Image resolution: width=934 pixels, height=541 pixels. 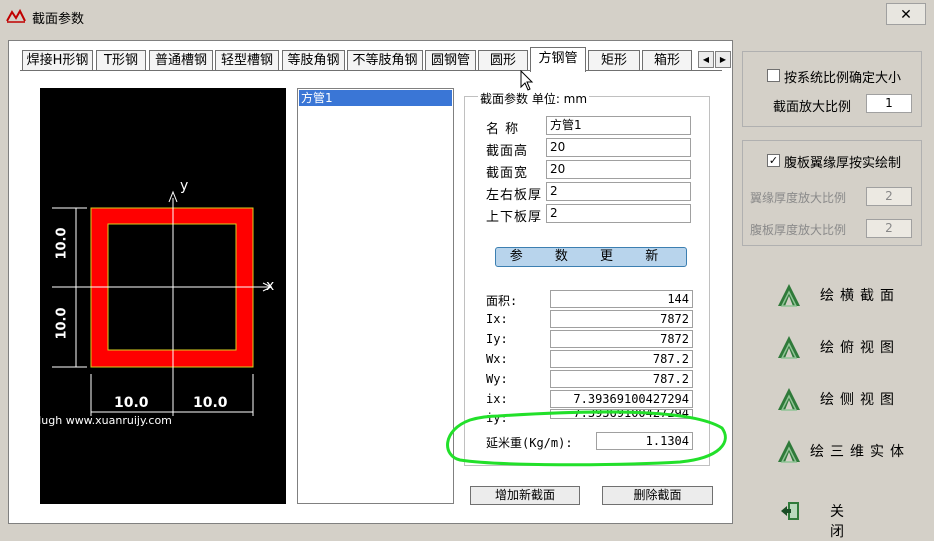 What do you see at coordinates (618, 169) in the screenshot?
I see `width-field: 20` at bounding box center [618, 169].